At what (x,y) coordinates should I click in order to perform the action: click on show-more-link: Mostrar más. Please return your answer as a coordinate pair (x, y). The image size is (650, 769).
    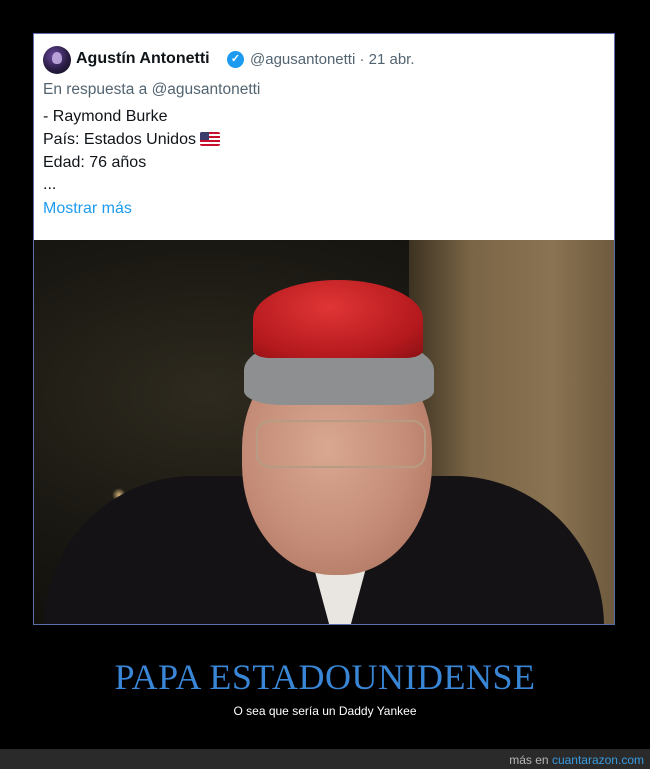
    Looking at the image, I should click on (87, 209).